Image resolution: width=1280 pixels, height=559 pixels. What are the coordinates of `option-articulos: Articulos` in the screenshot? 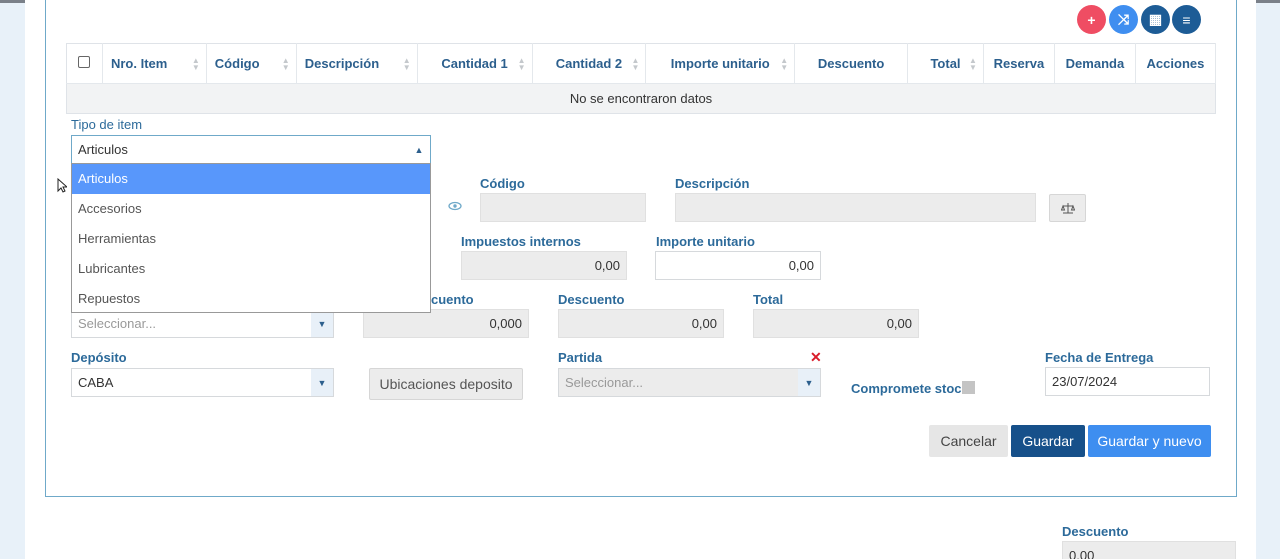 It's located at (251, 179).